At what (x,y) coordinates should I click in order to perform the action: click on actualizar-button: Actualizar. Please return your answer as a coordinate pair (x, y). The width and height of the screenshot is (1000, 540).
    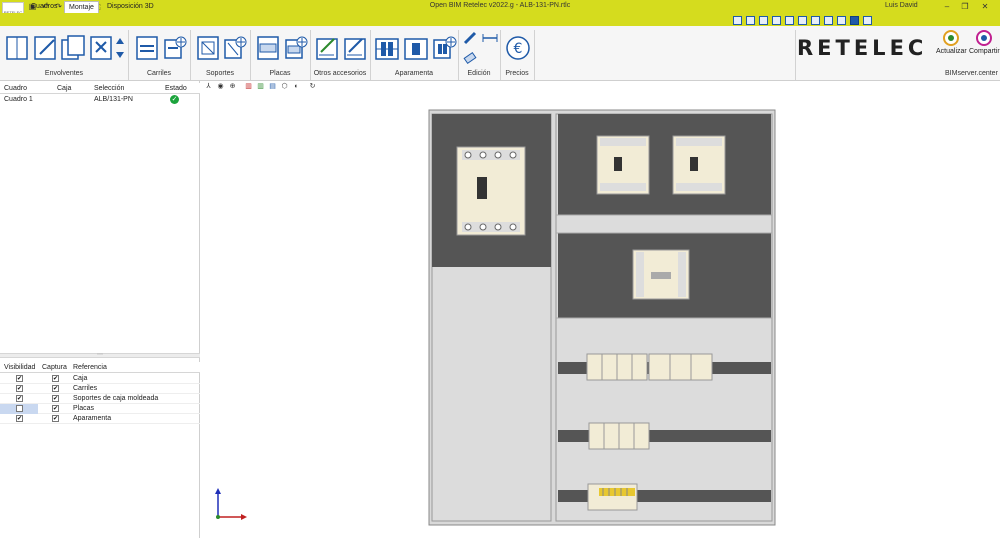
    Looking at the image, I should click on (951, 51).